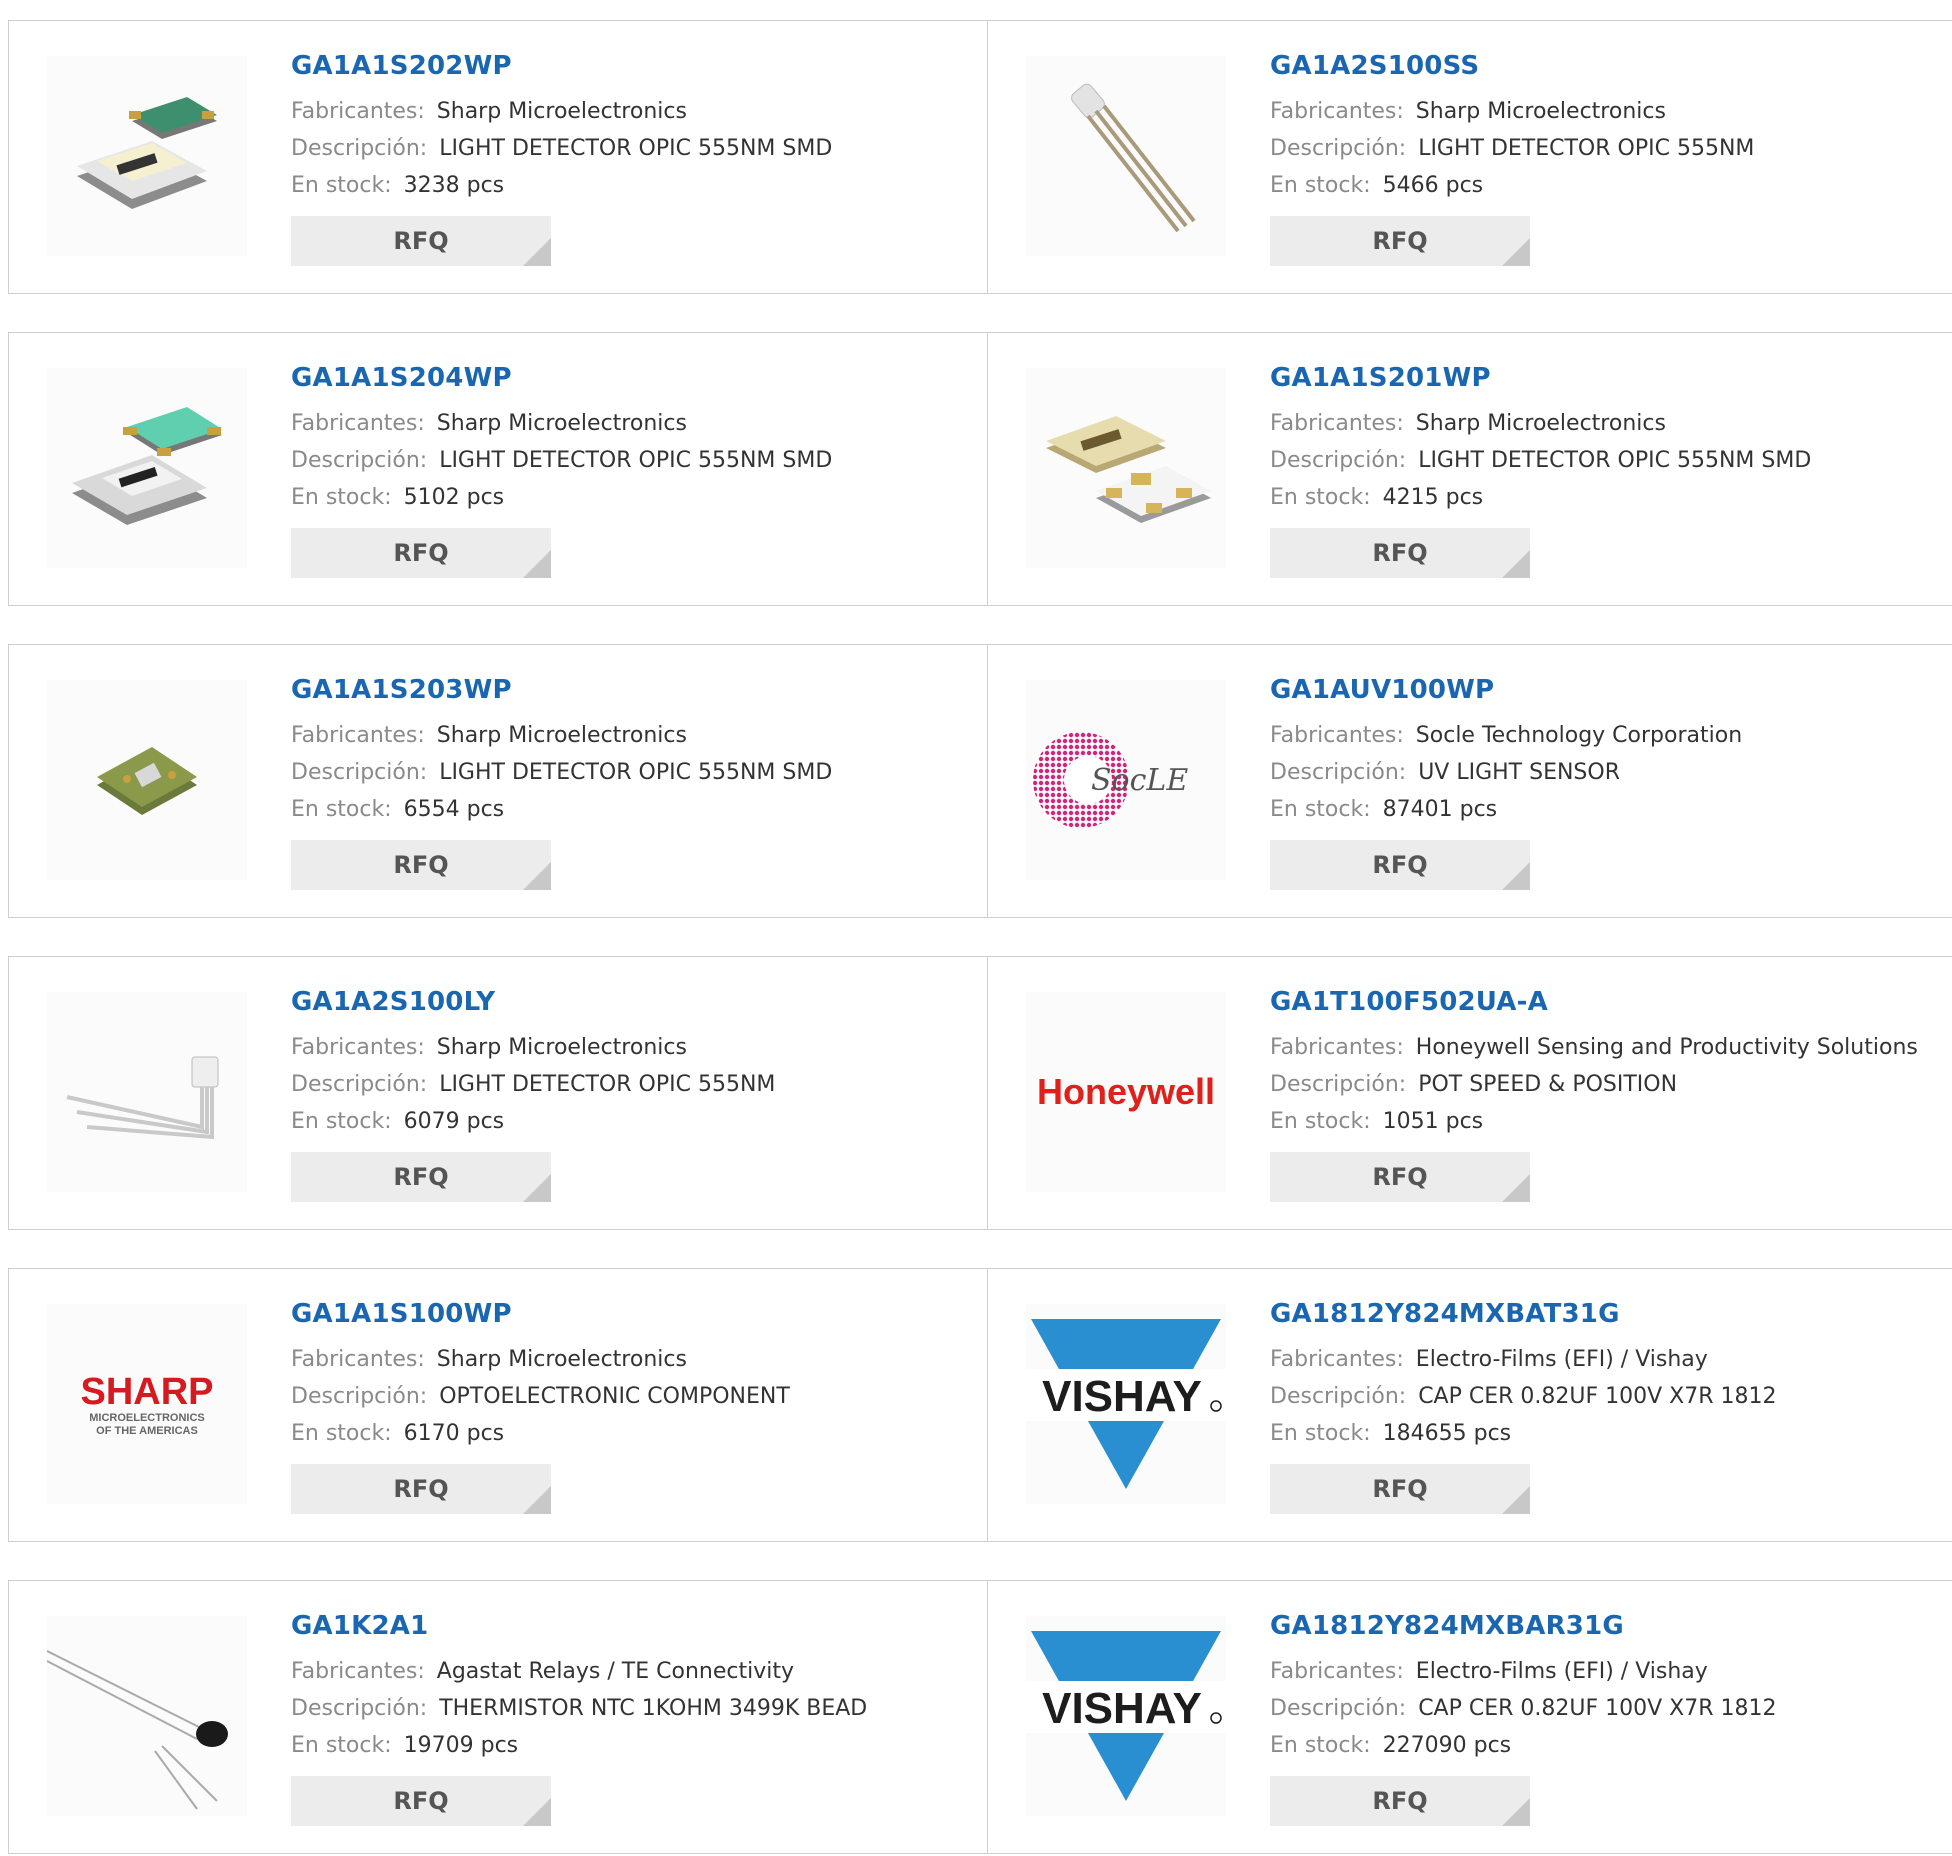 The image size is (1952, 1856). I want to click on stock-row: En stock: 5102 pcs, so click(634, 497).